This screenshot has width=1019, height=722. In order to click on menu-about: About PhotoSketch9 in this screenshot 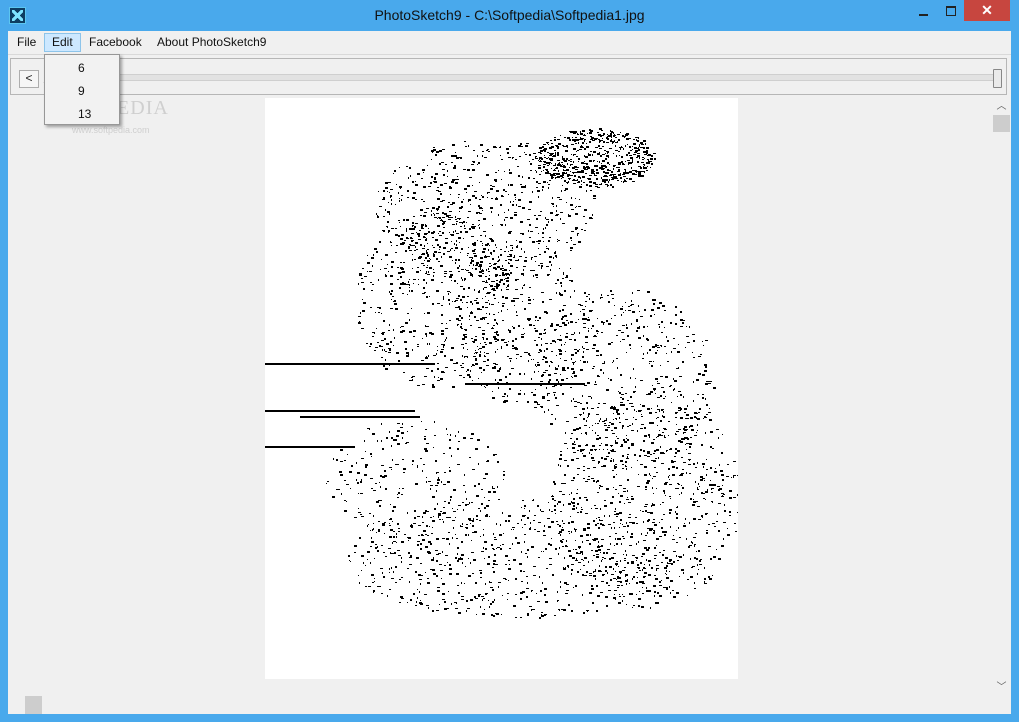, I will do `click(211, 42)`.